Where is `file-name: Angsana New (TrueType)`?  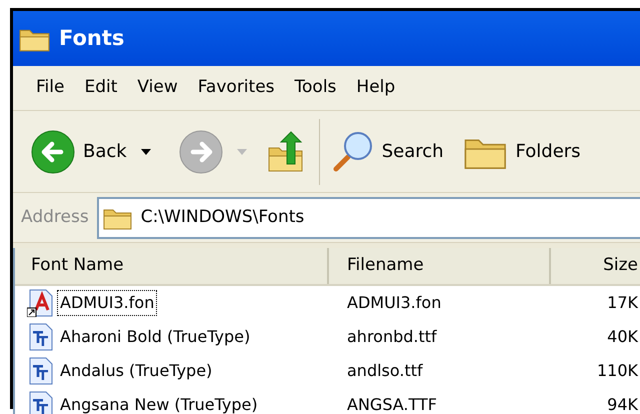 file-name: Angsana New (TrueType) is located at coordinates (159, 403).